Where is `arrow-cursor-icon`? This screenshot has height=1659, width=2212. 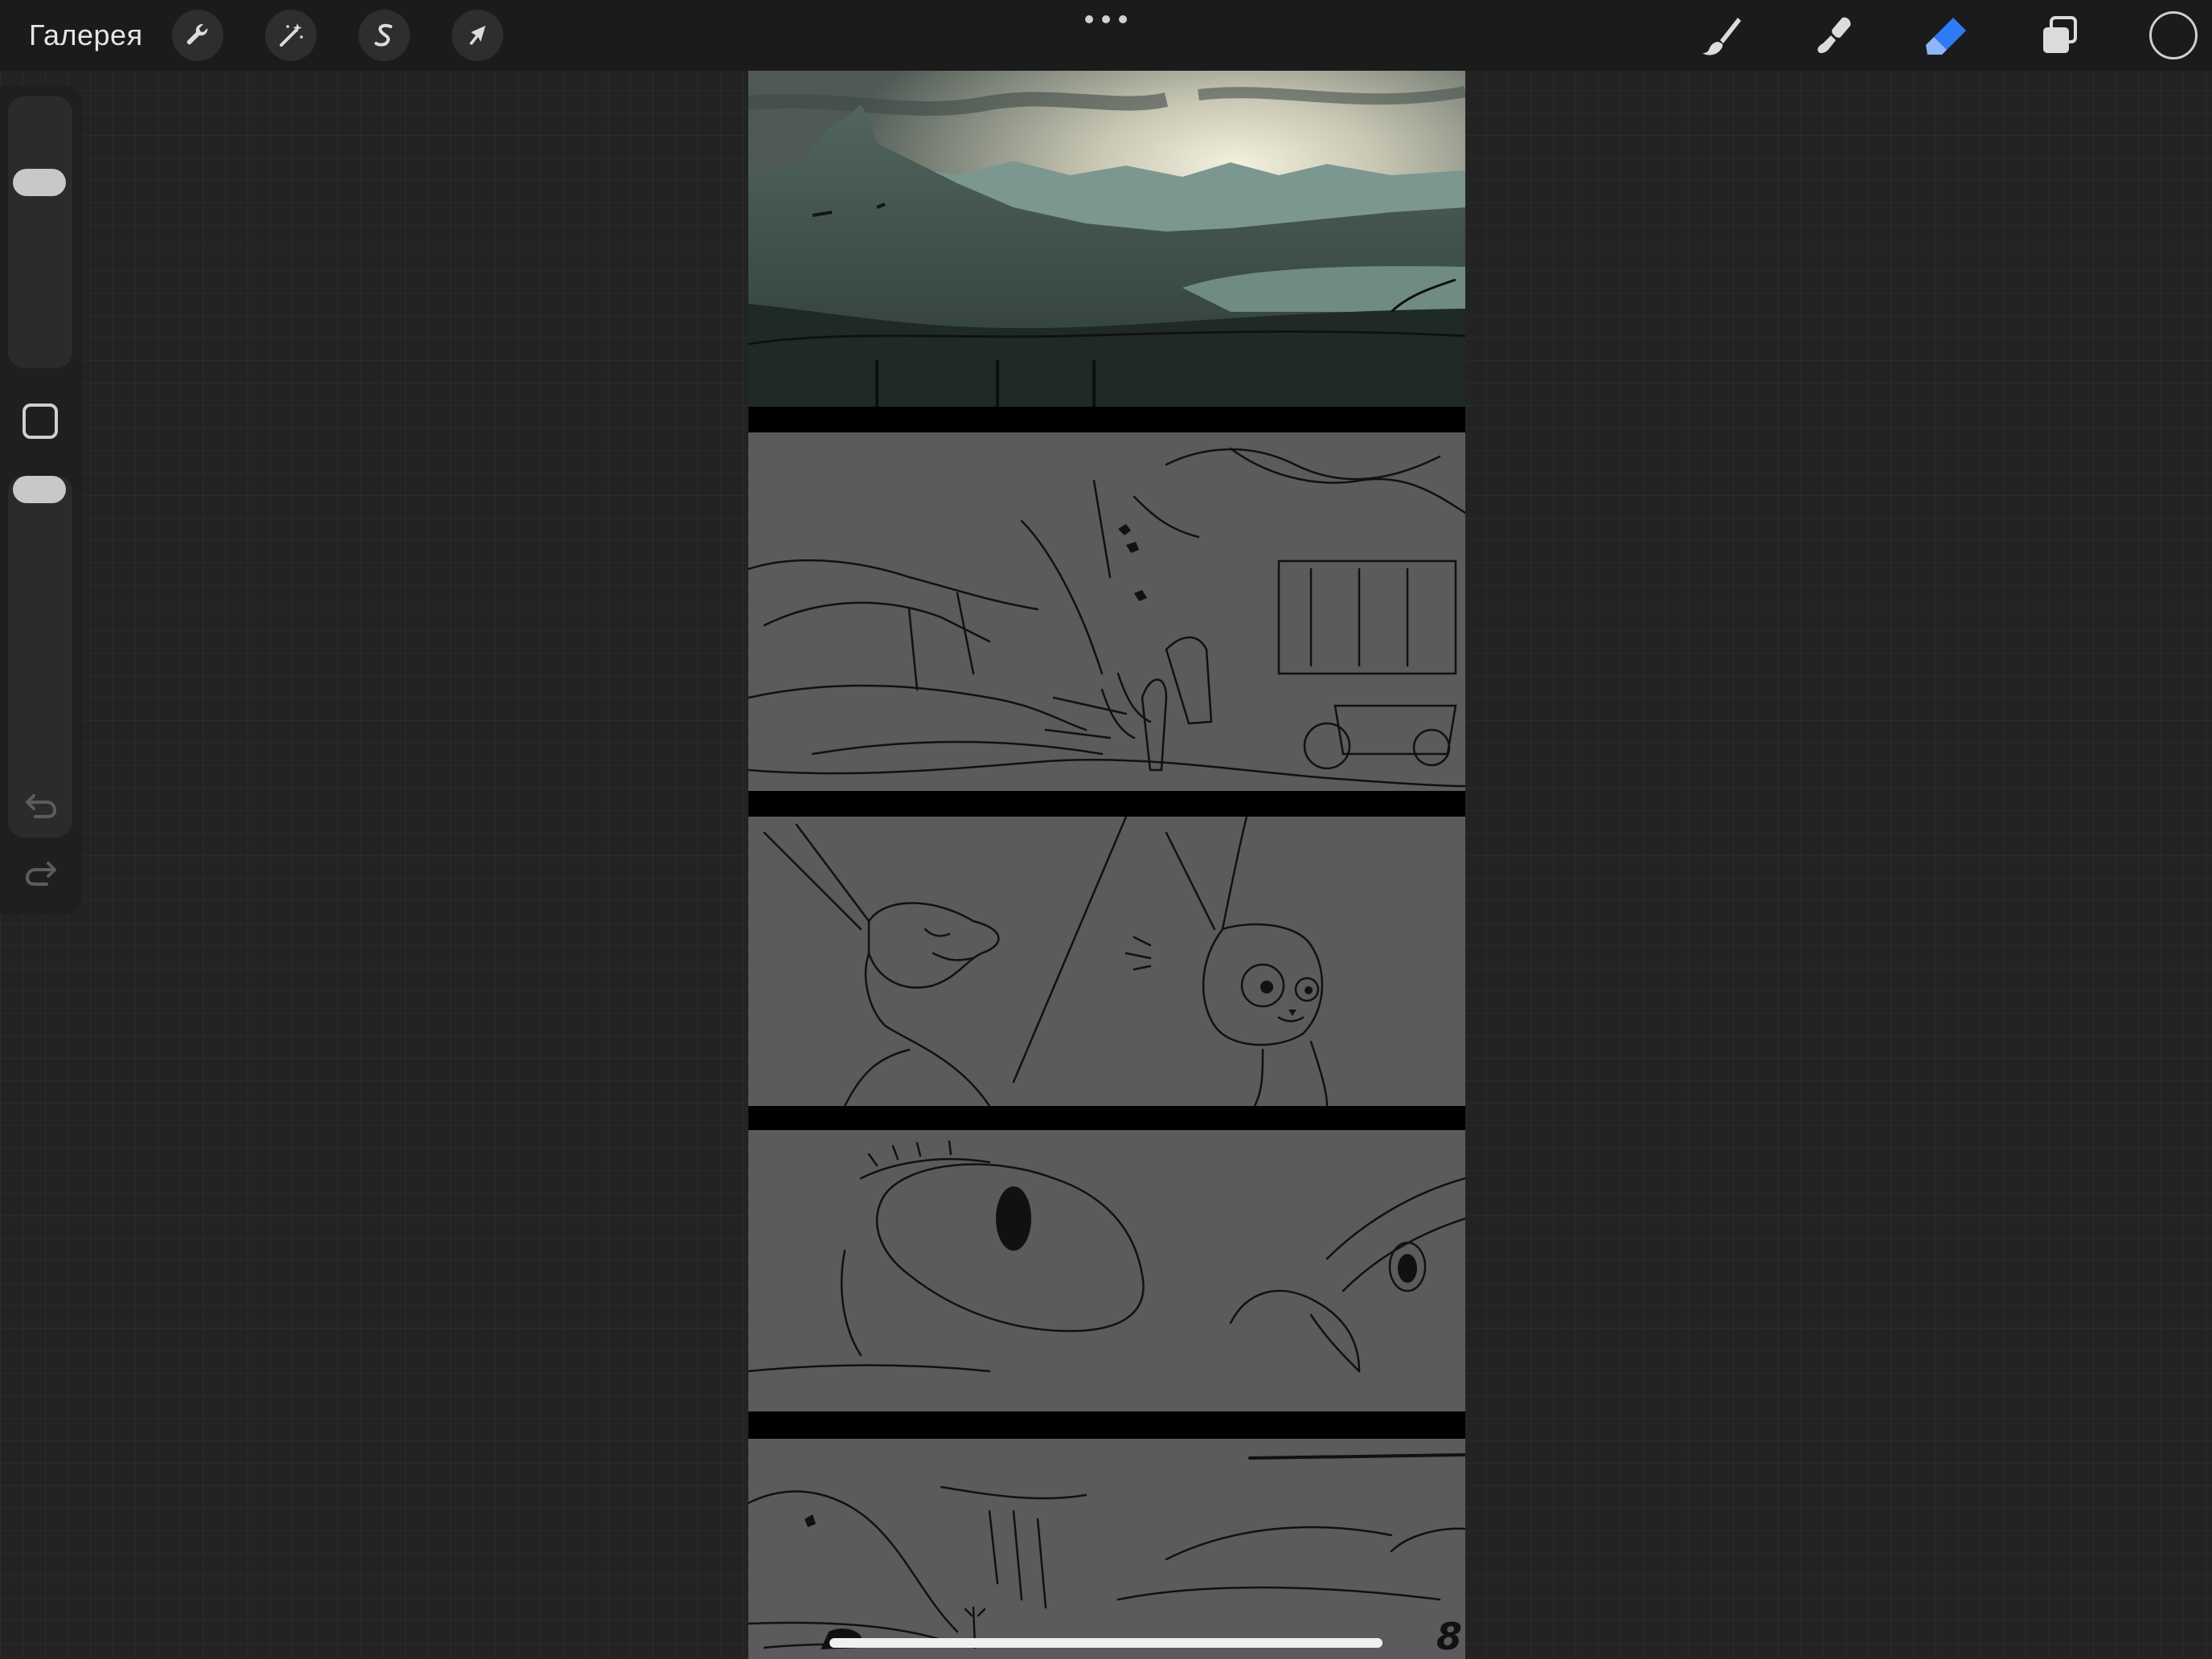
arrow-cursor-icon is located at coordinates (477, 35).